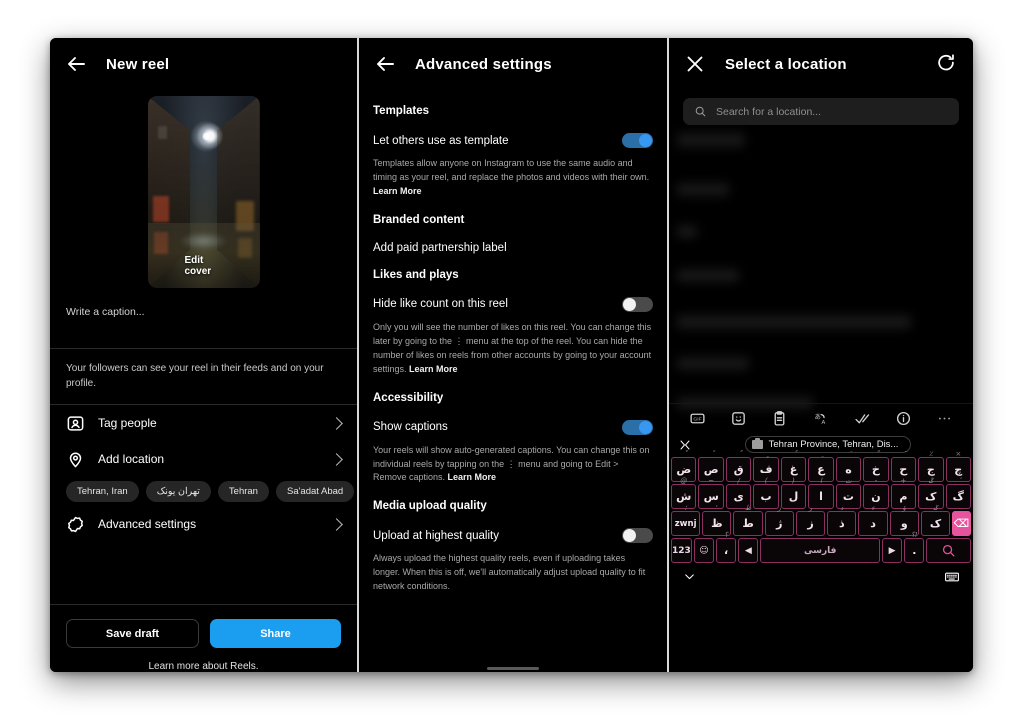 Image resolution: width=1024 pixels, height=715 pixels. I want to click on numeric-mode-key: 123, so click(681, 550).